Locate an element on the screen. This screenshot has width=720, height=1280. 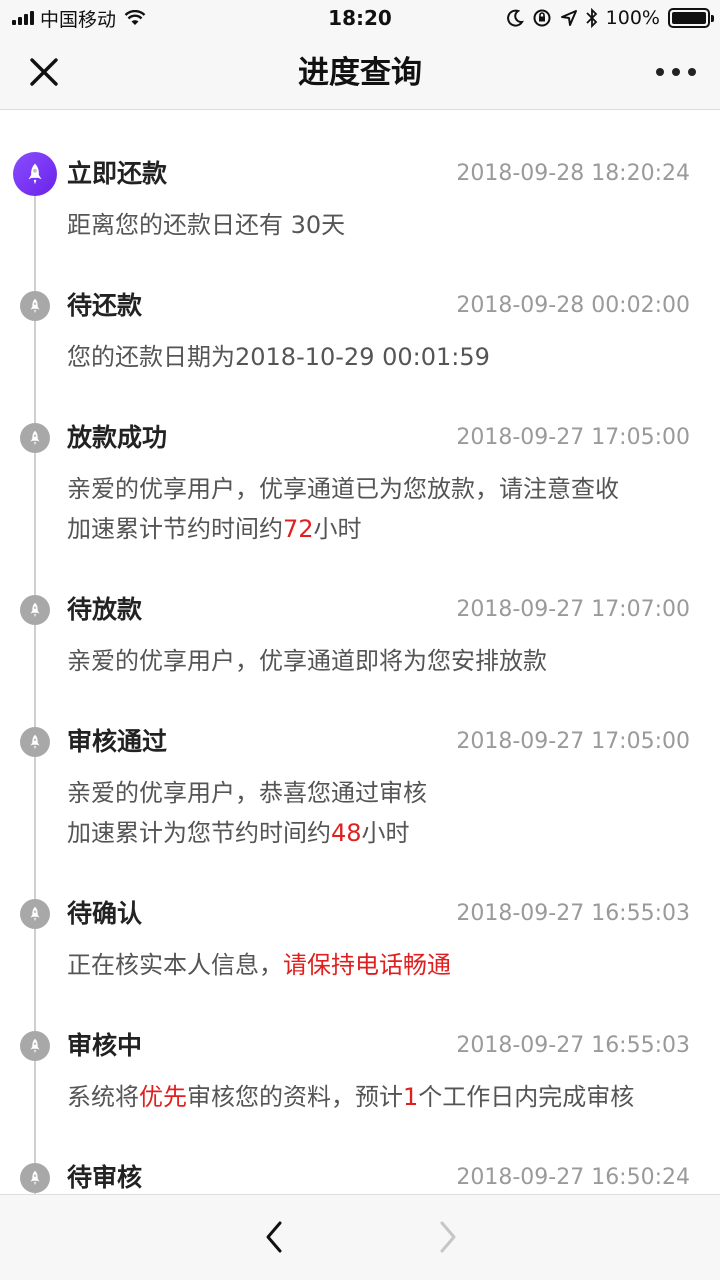
timeline-item-time: 2018-09-27 16:50:24 is located at coordinates (573, 1177).